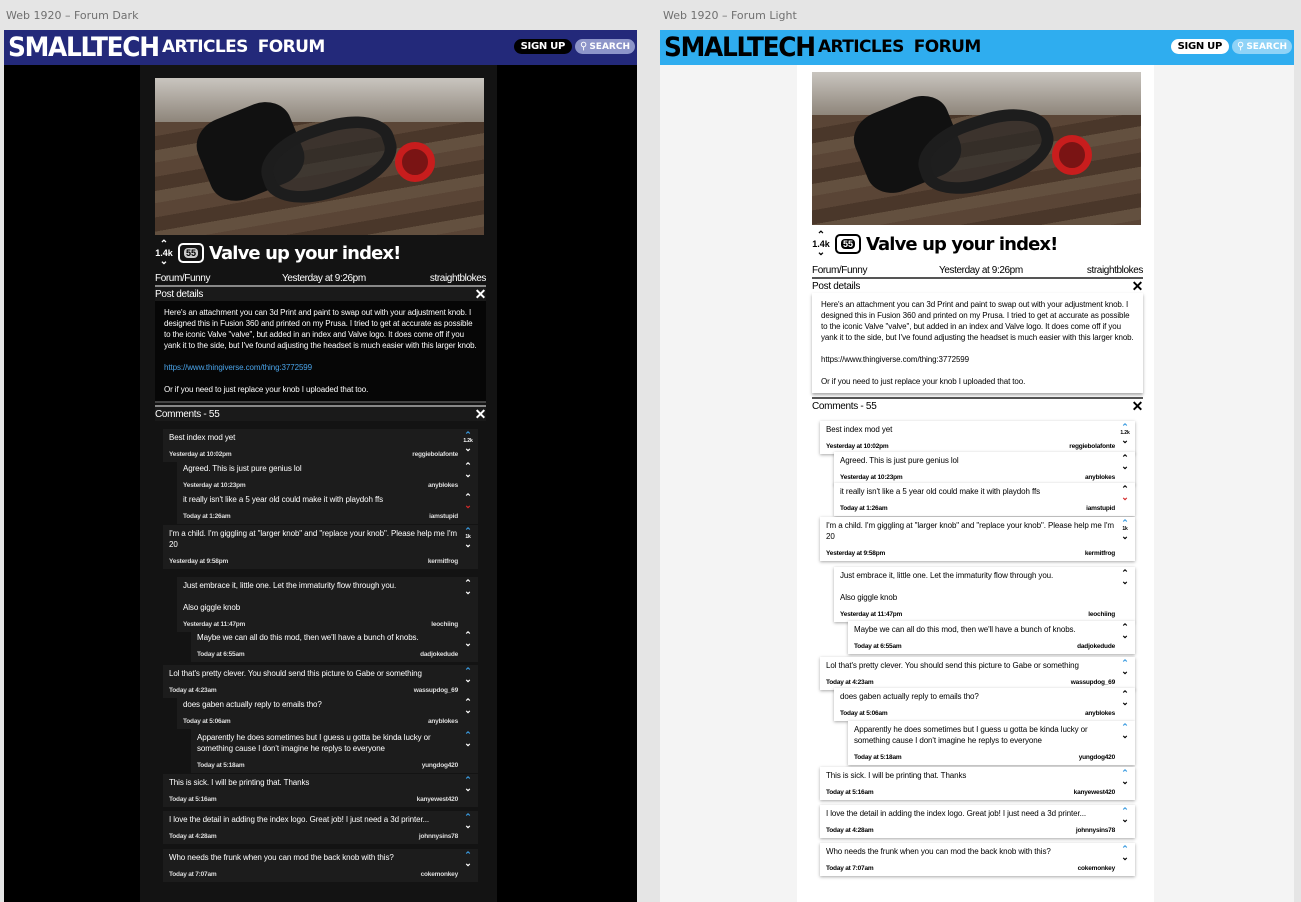 This screenshot has width=1301, height=902. I want to click on header-actions: SIGN UP ⚲ SEARCH, so click(1231, 46).